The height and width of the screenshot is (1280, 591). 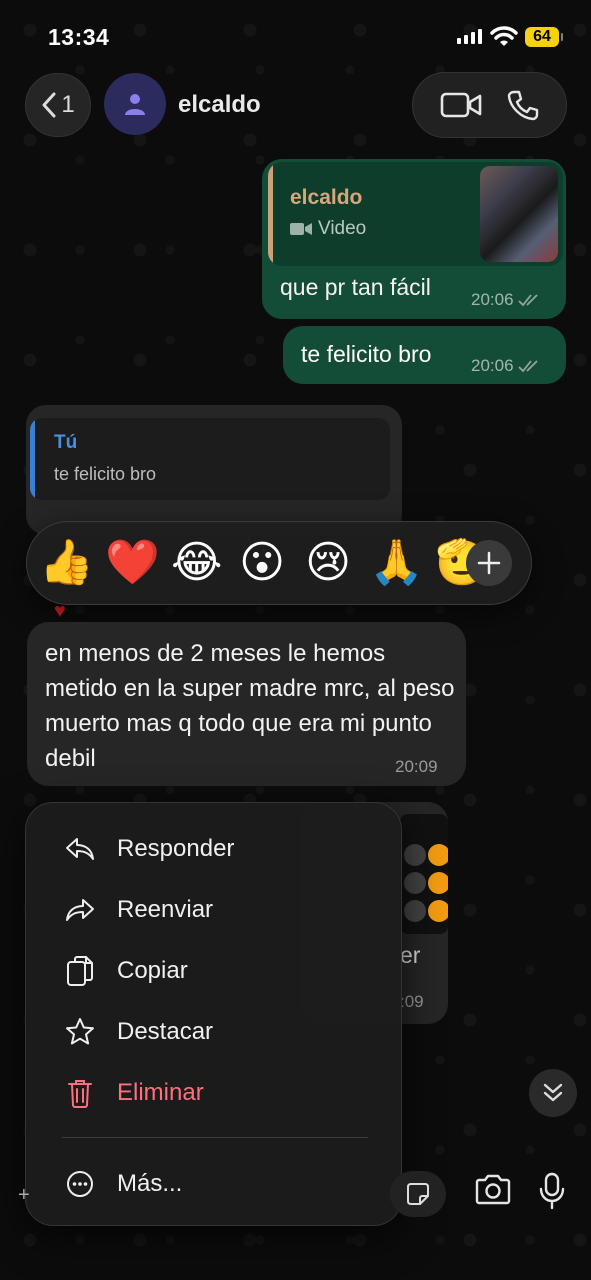 I want to click on more-icon, so click(x=80, y=1184).